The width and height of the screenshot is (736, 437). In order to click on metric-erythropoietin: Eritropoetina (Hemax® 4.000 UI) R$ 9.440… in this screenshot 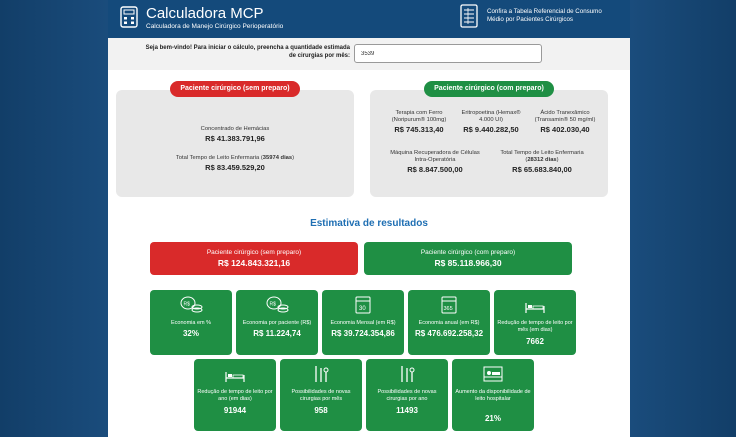, I will do `click(491, 122)`.